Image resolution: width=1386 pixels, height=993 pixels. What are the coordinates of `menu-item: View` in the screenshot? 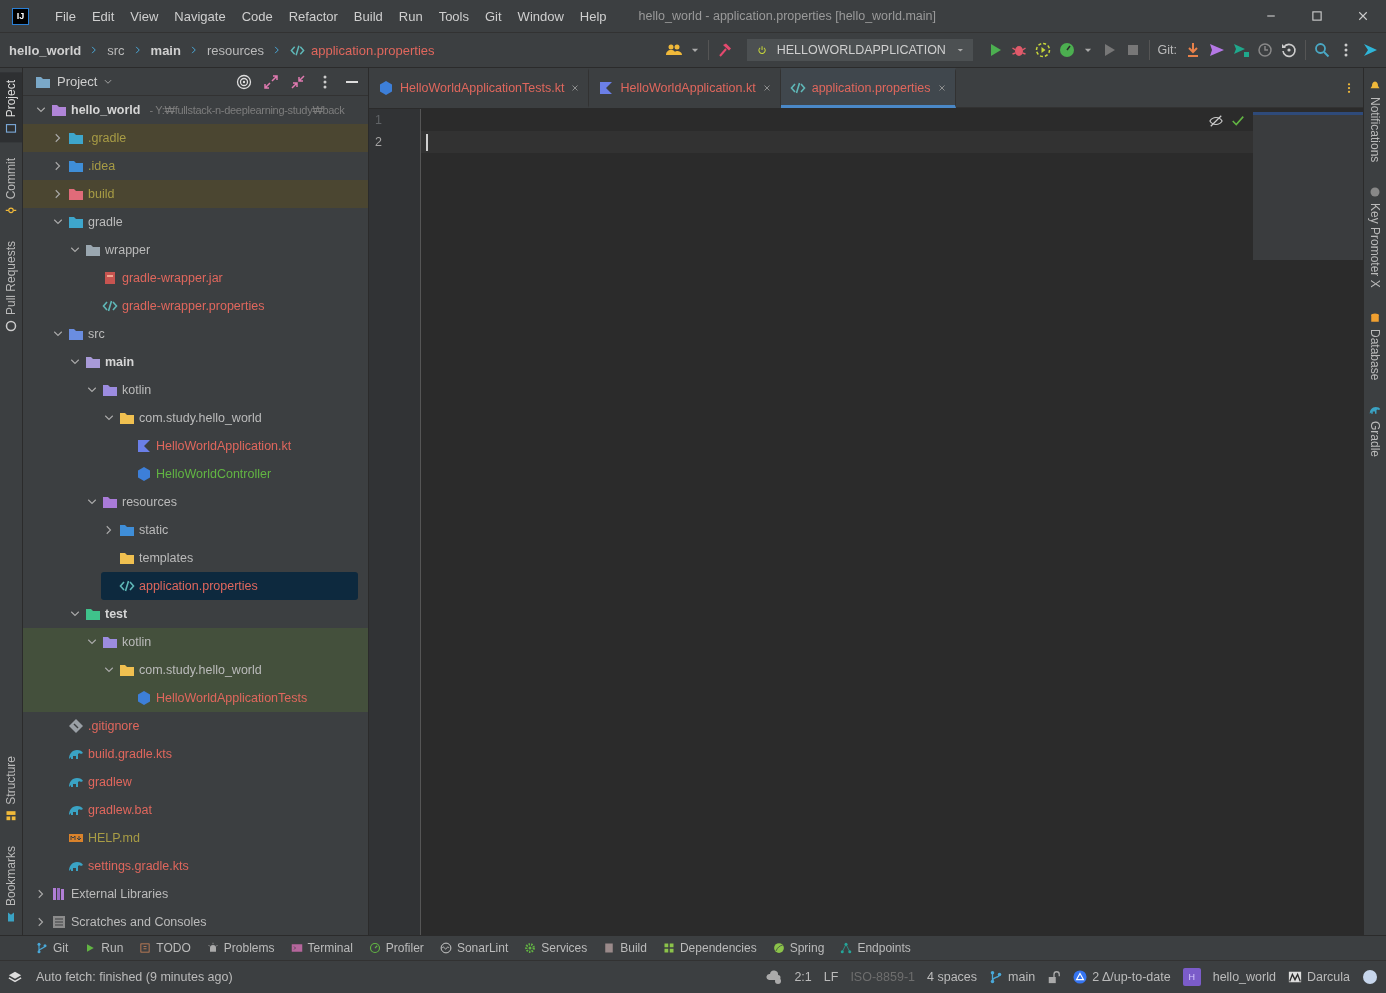 It's located at (144, 16).